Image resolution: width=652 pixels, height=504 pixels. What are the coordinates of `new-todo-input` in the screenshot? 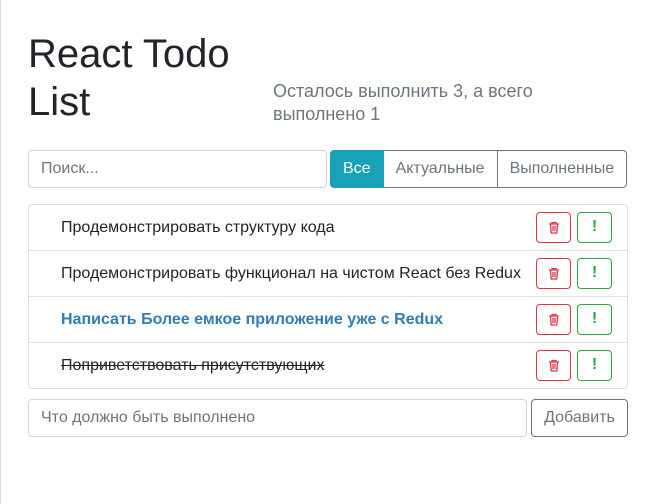 It's located at (277, 418).